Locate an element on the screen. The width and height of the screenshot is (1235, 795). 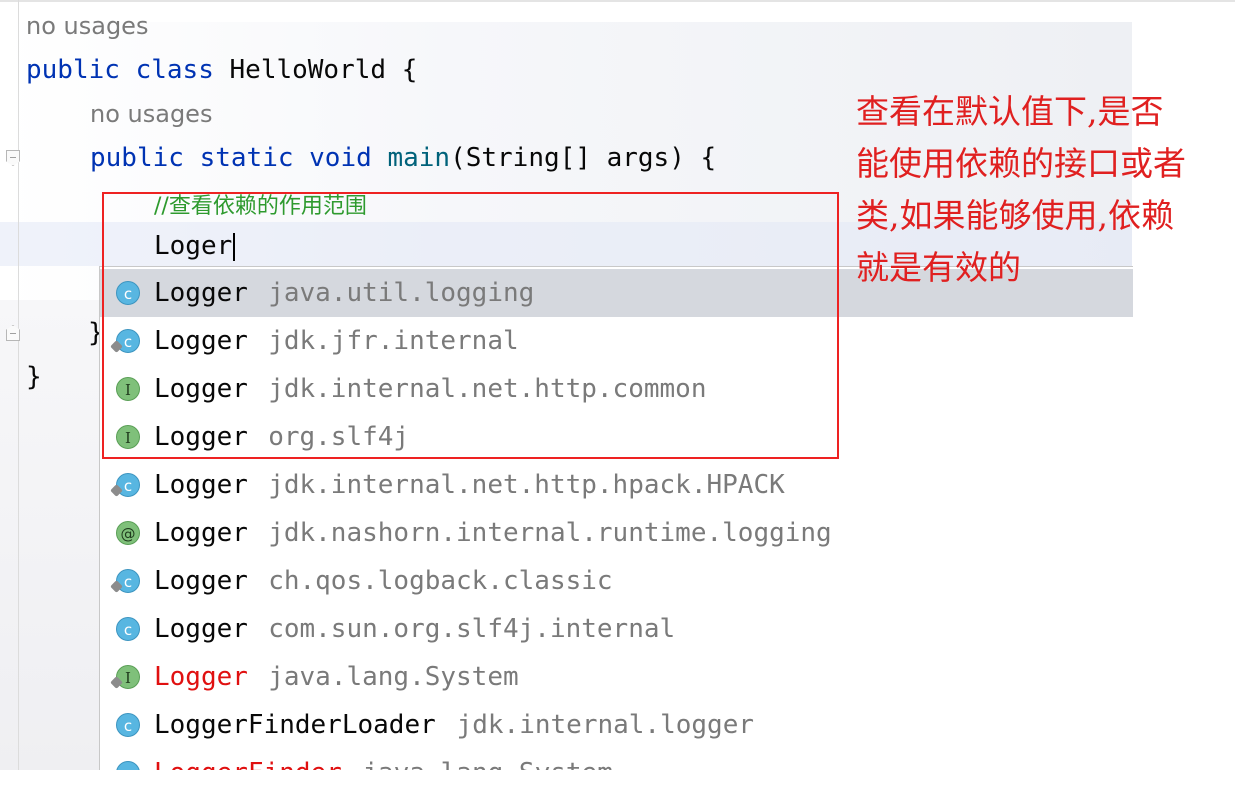
completion-item-package: ch.qos.logback.classic is located at coordinates (440, 581).